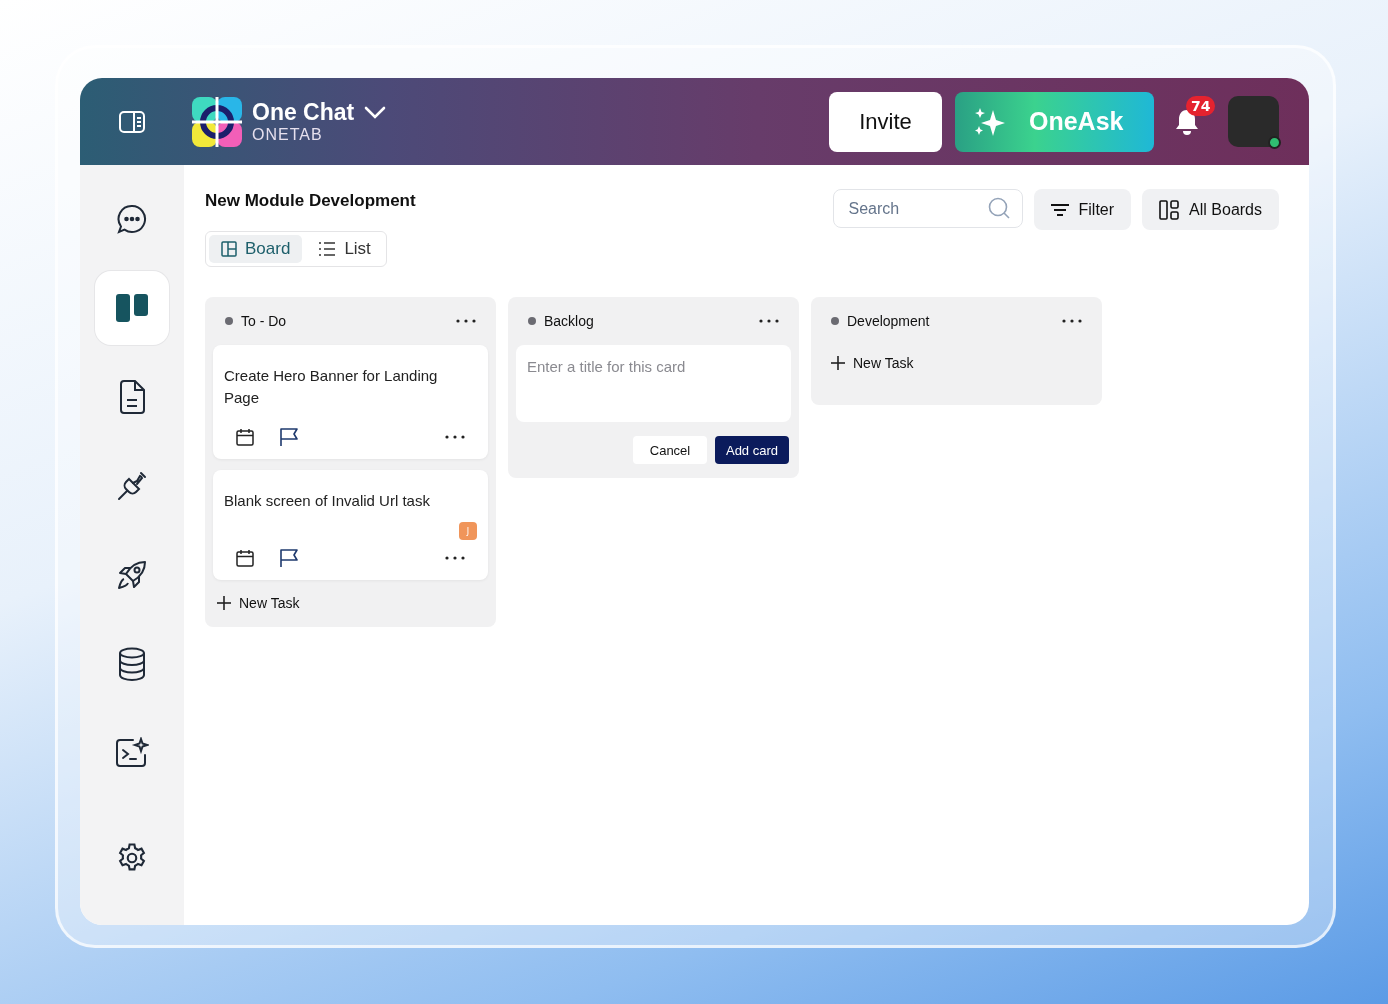 Image resolution: width=1388 pixels, height=1004 pixels. I want to click on column-title: To - Do, so click(264, 321).